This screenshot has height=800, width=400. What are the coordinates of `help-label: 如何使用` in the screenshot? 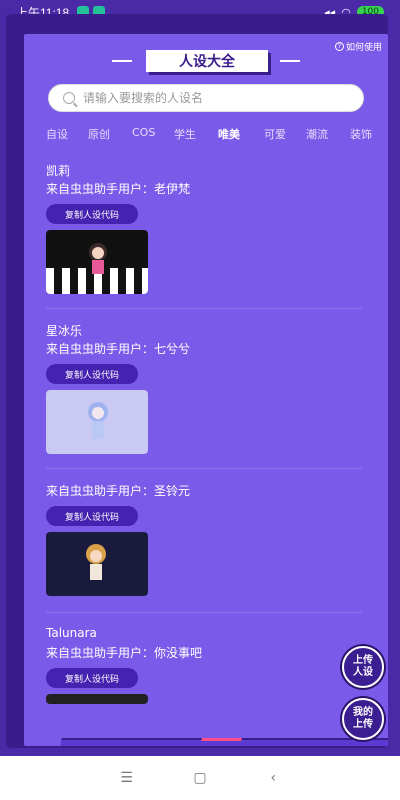 It's located at (363, 48).